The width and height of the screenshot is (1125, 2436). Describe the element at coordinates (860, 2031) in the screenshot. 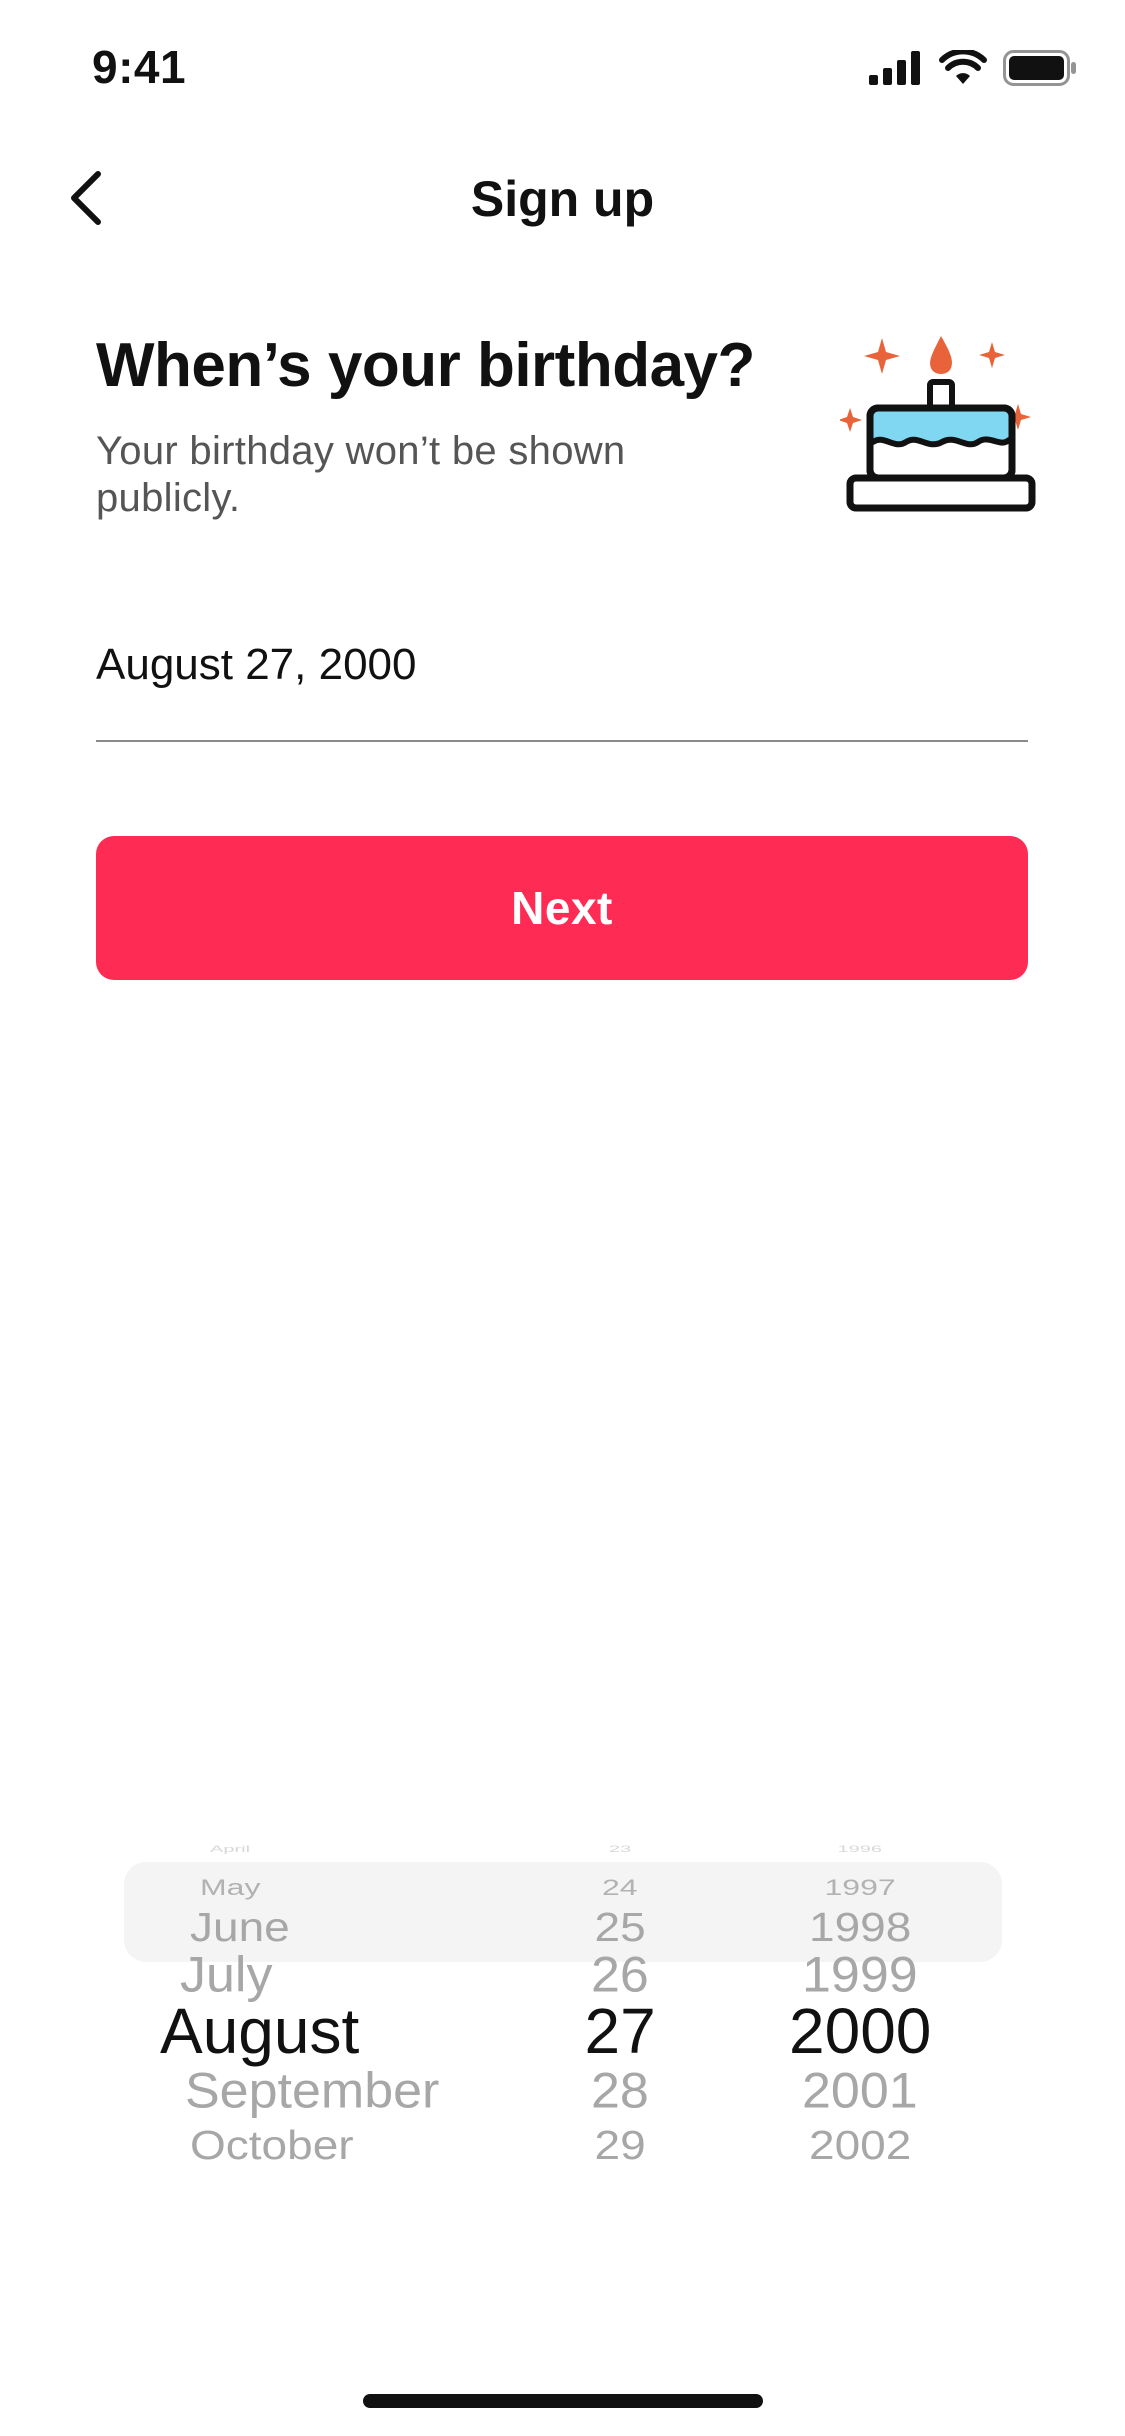

I see `year-option: 2000` at that location.